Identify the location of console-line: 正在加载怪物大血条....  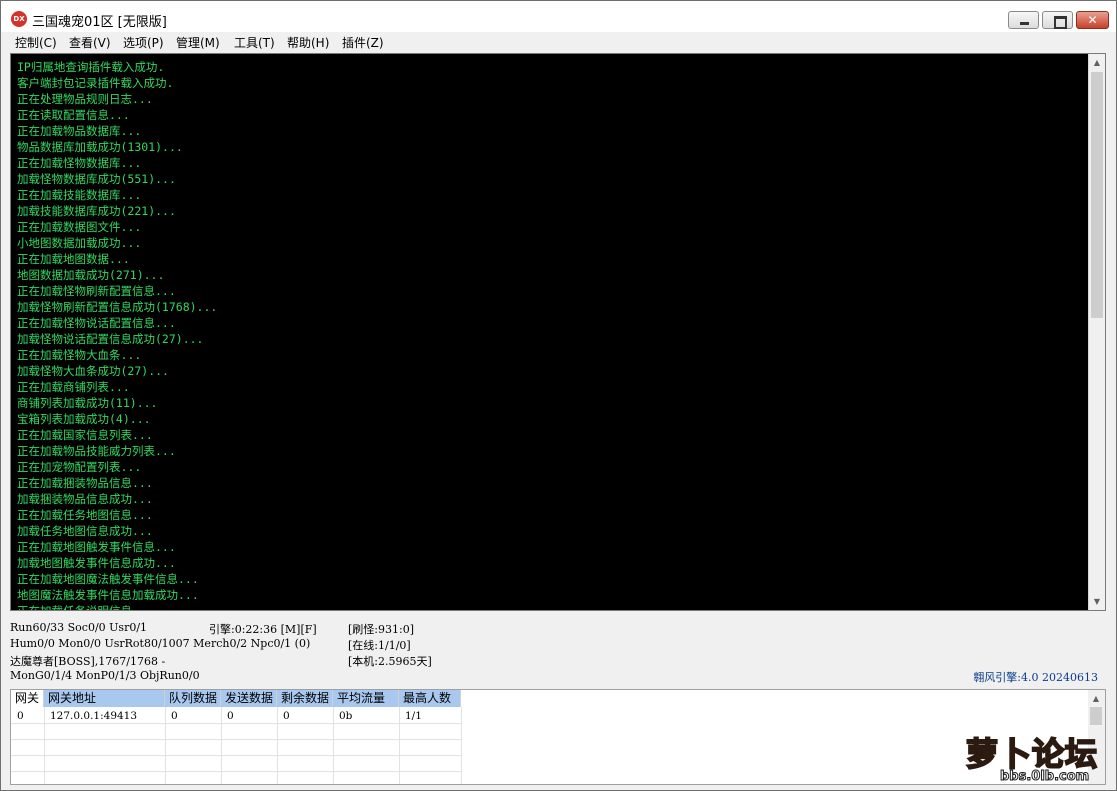
(79, 355).